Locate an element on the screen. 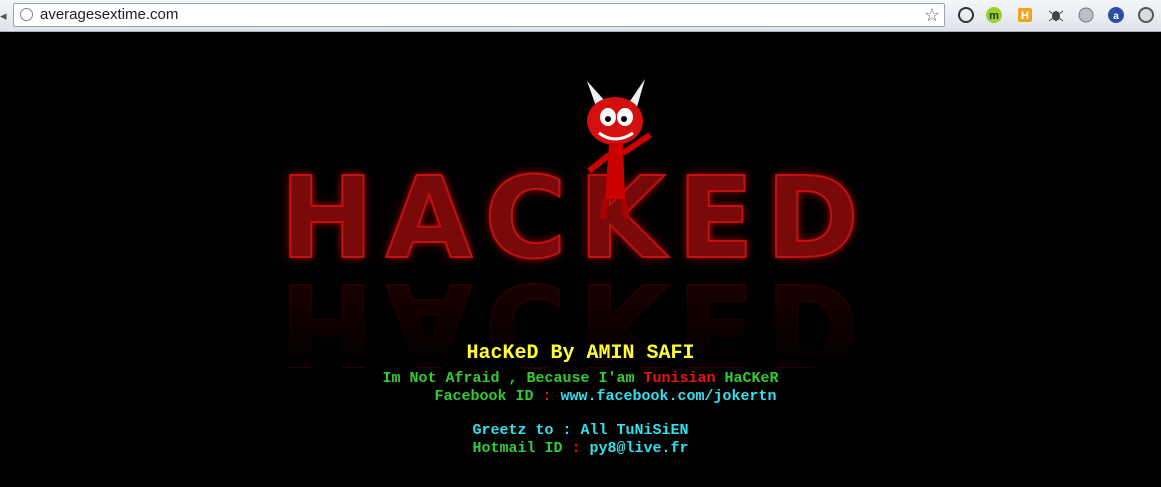  facebook-link: www.facebook.com/jokertn is located at coordinates (669, 396).